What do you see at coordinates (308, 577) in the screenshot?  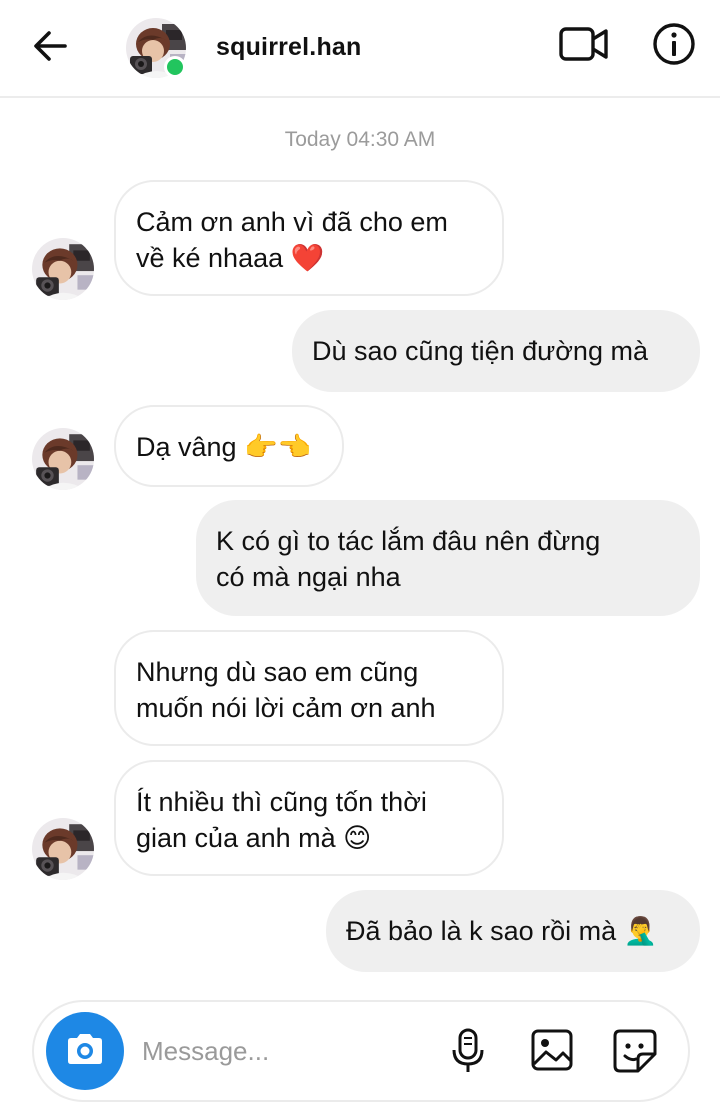 I see `message-text: có mà ngại nha` at bounding box center [308, 577].